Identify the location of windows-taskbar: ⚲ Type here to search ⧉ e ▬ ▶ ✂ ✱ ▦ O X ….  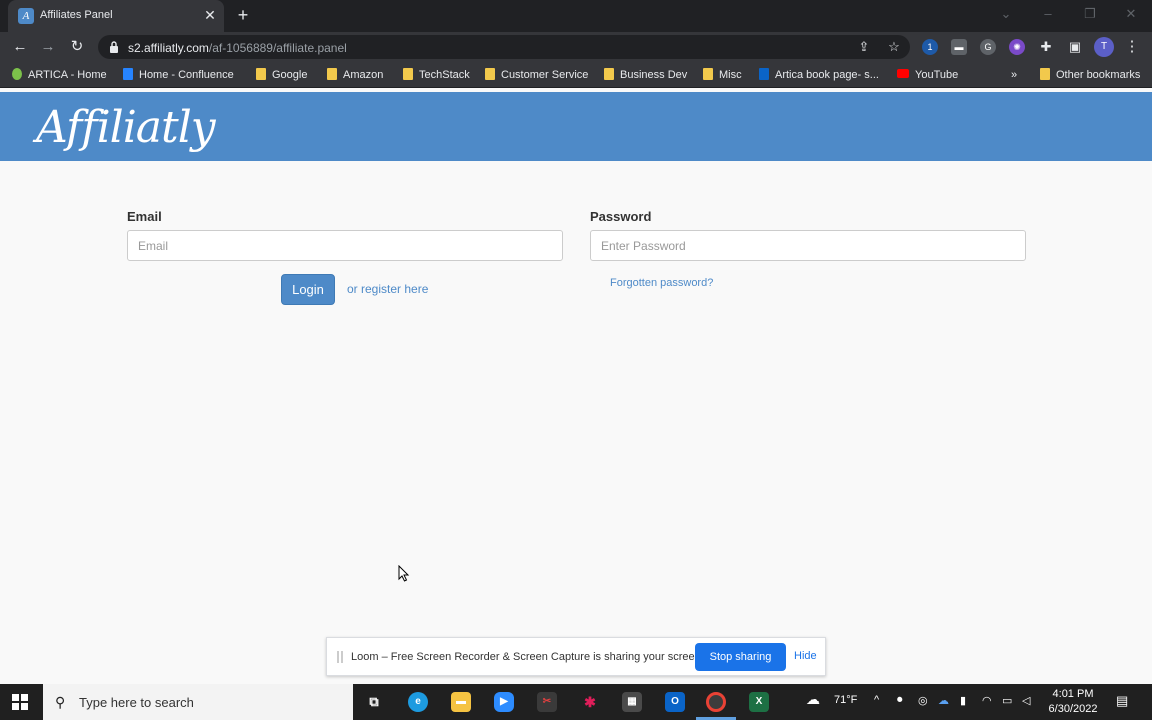
(576, 702).